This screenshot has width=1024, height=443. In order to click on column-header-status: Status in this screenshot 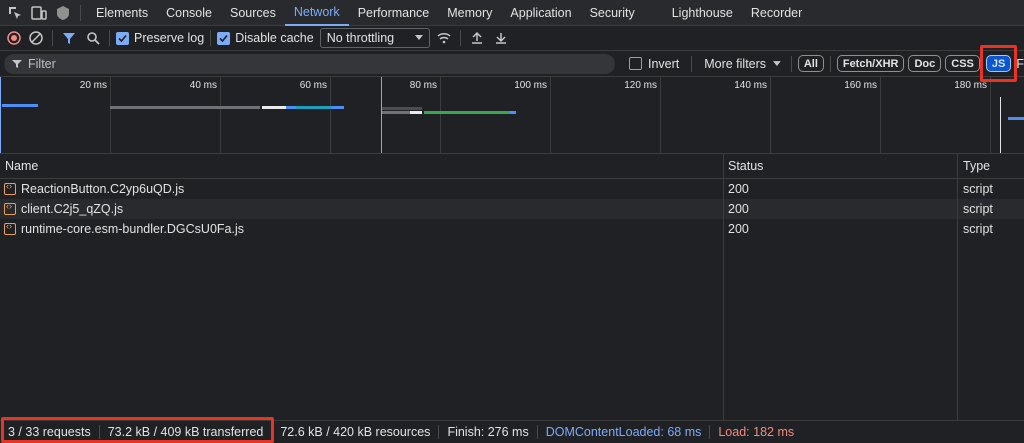, I will do `click(745, 166)`.